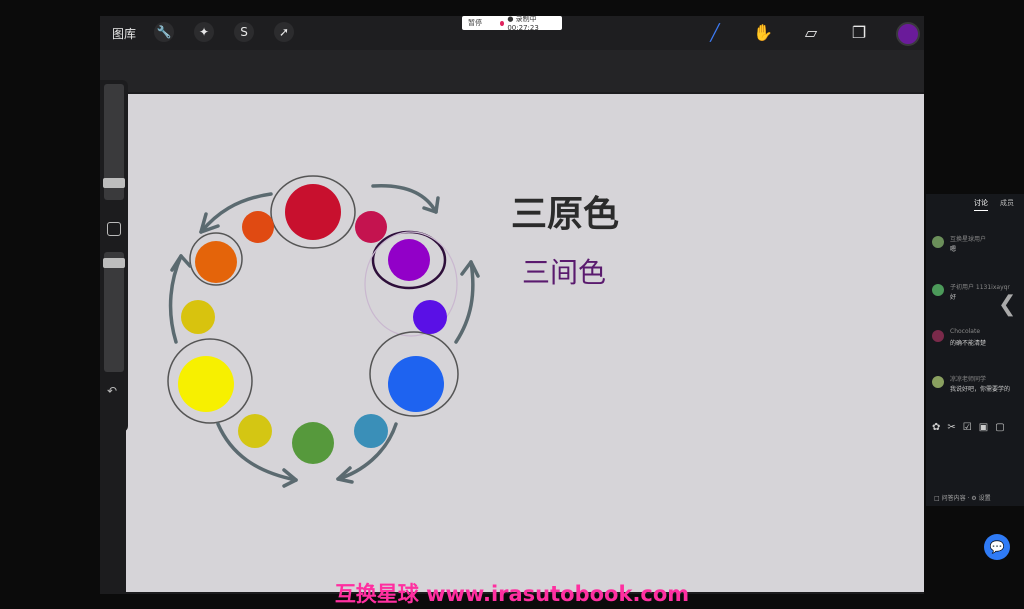 The height and width of the screenshot is (609, 1024). Describe the element at coordinates (244, 32) in the screenshot. I see `selection-icon: S` at that location.